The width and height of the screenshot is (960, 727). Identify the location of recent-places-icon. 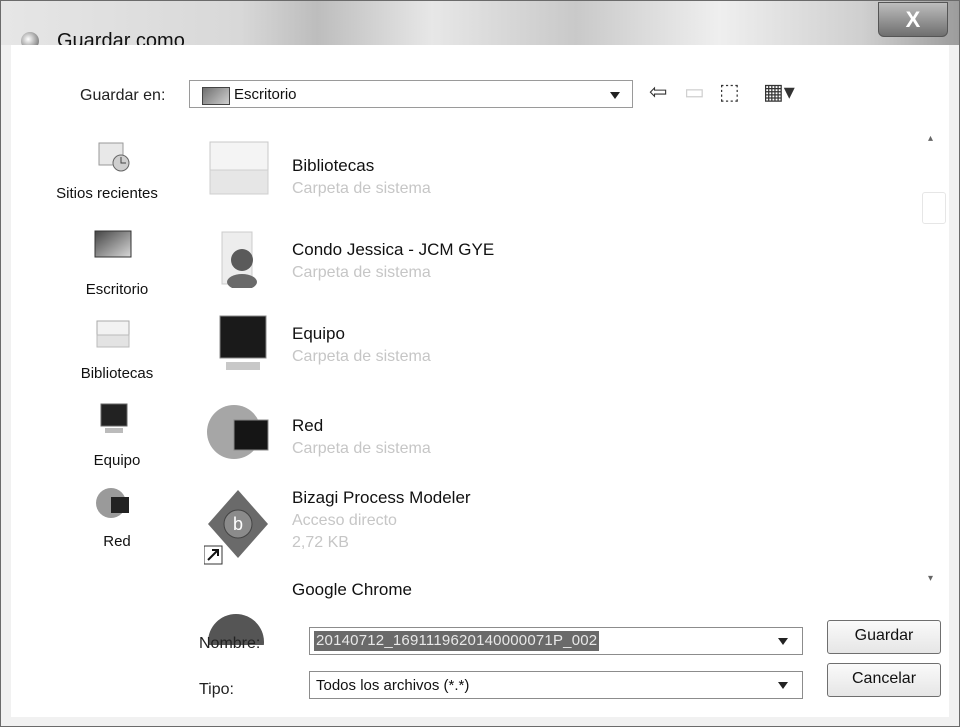
(114, 157).